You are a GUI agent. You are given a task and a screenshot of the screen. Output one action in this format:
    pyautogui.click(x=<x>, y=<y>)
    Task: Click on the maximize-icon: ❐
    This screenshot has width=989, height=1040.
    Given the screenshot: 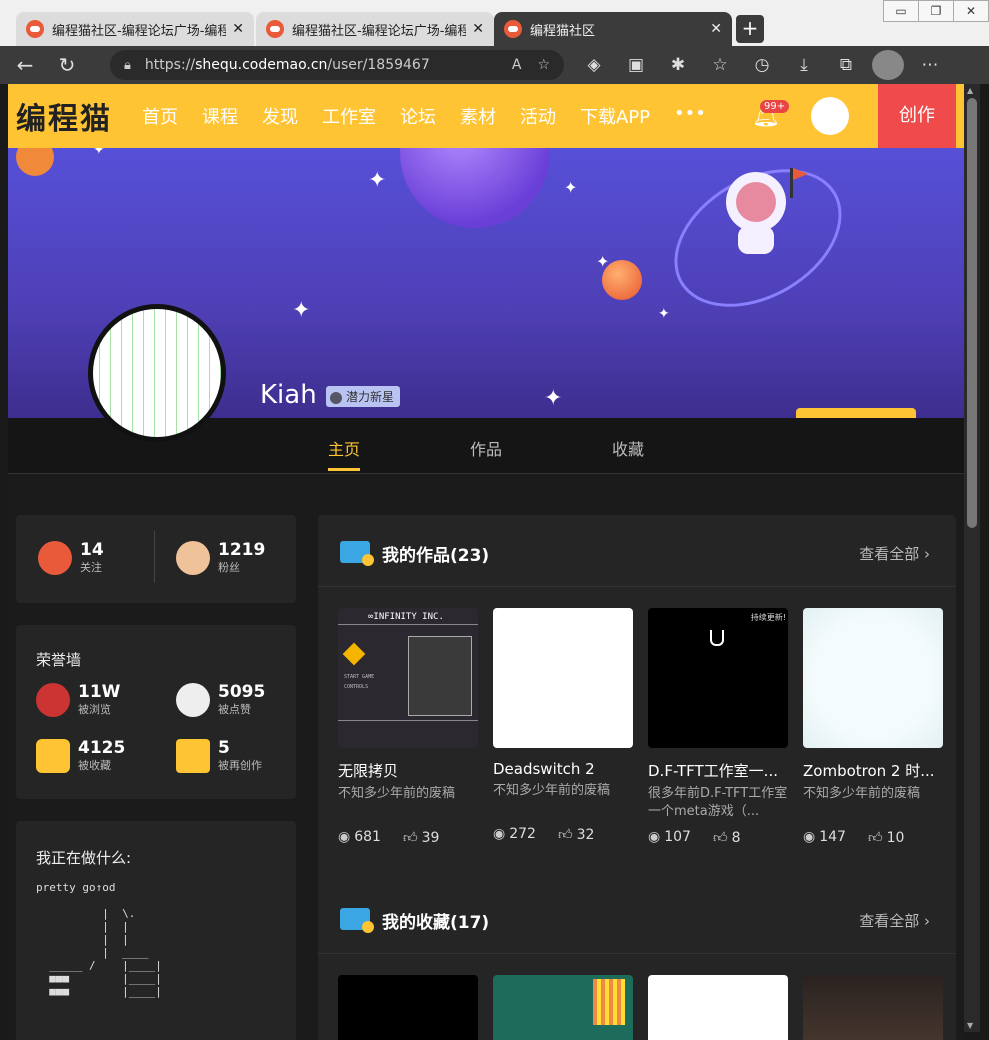 What is the action you would take?
    pyautogui.click(x=936, y=11)
    